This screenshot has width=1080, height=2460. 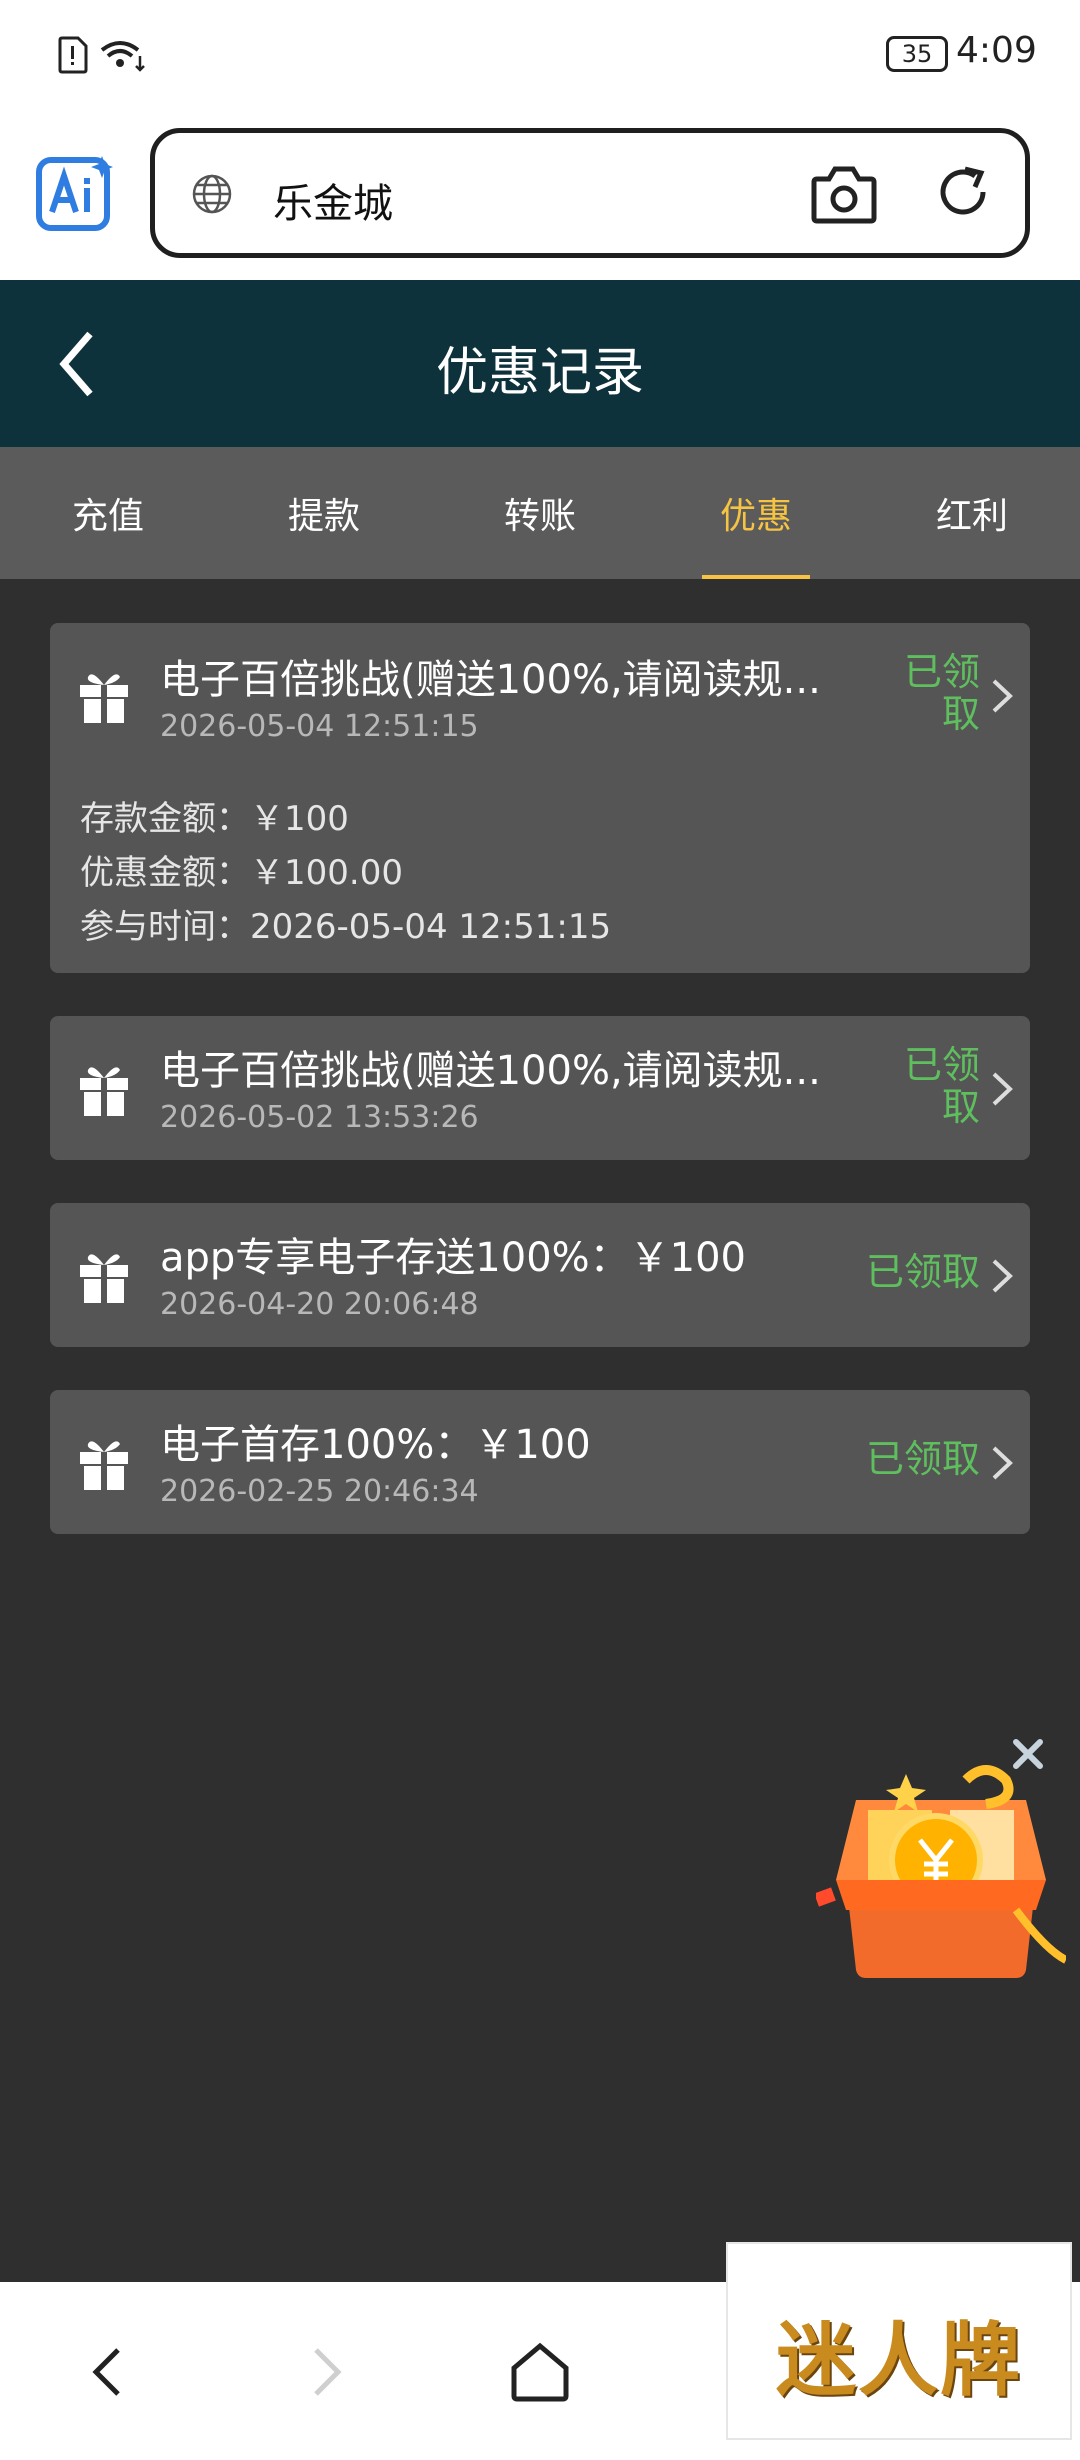 I want to click on sim-alert-icon, so click(x=73, y=55).